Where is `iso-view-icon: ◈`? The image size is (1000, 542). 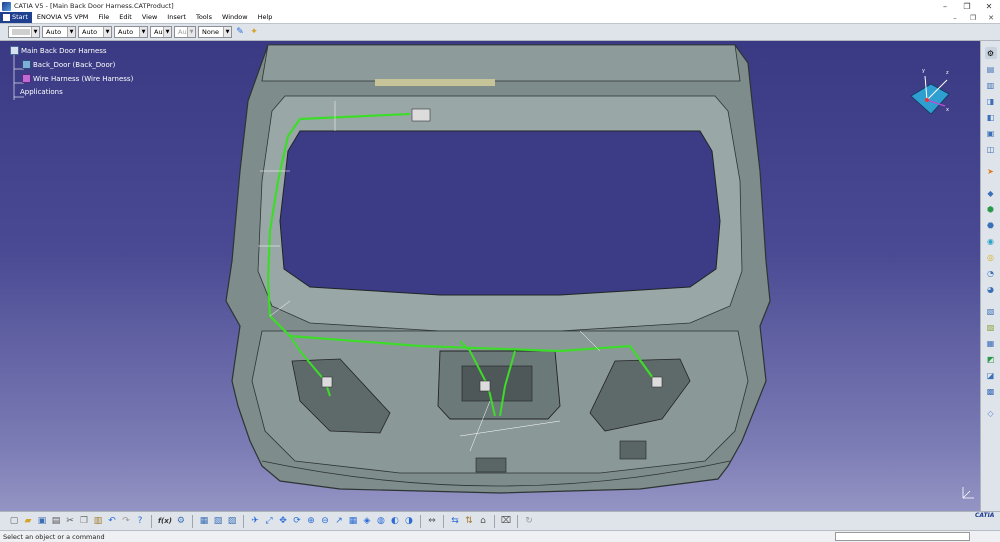 iso-view-icon: ◈ is located at coordinates (367, 521).